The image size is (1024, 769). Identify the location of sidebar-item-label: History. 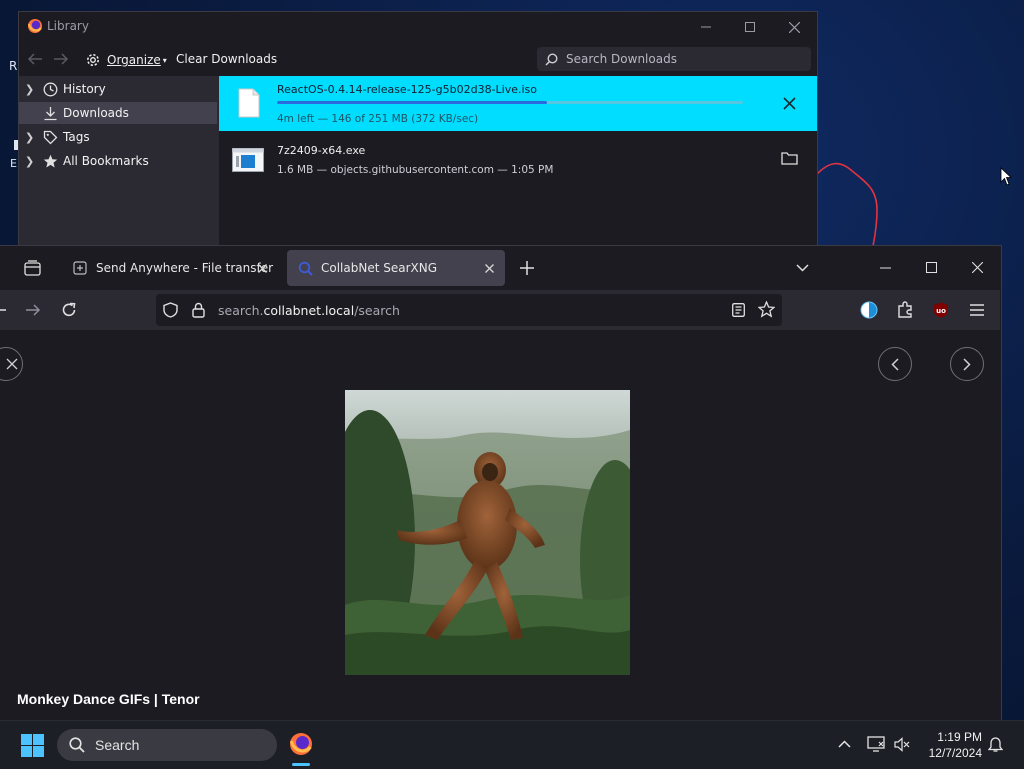
(84, 89).